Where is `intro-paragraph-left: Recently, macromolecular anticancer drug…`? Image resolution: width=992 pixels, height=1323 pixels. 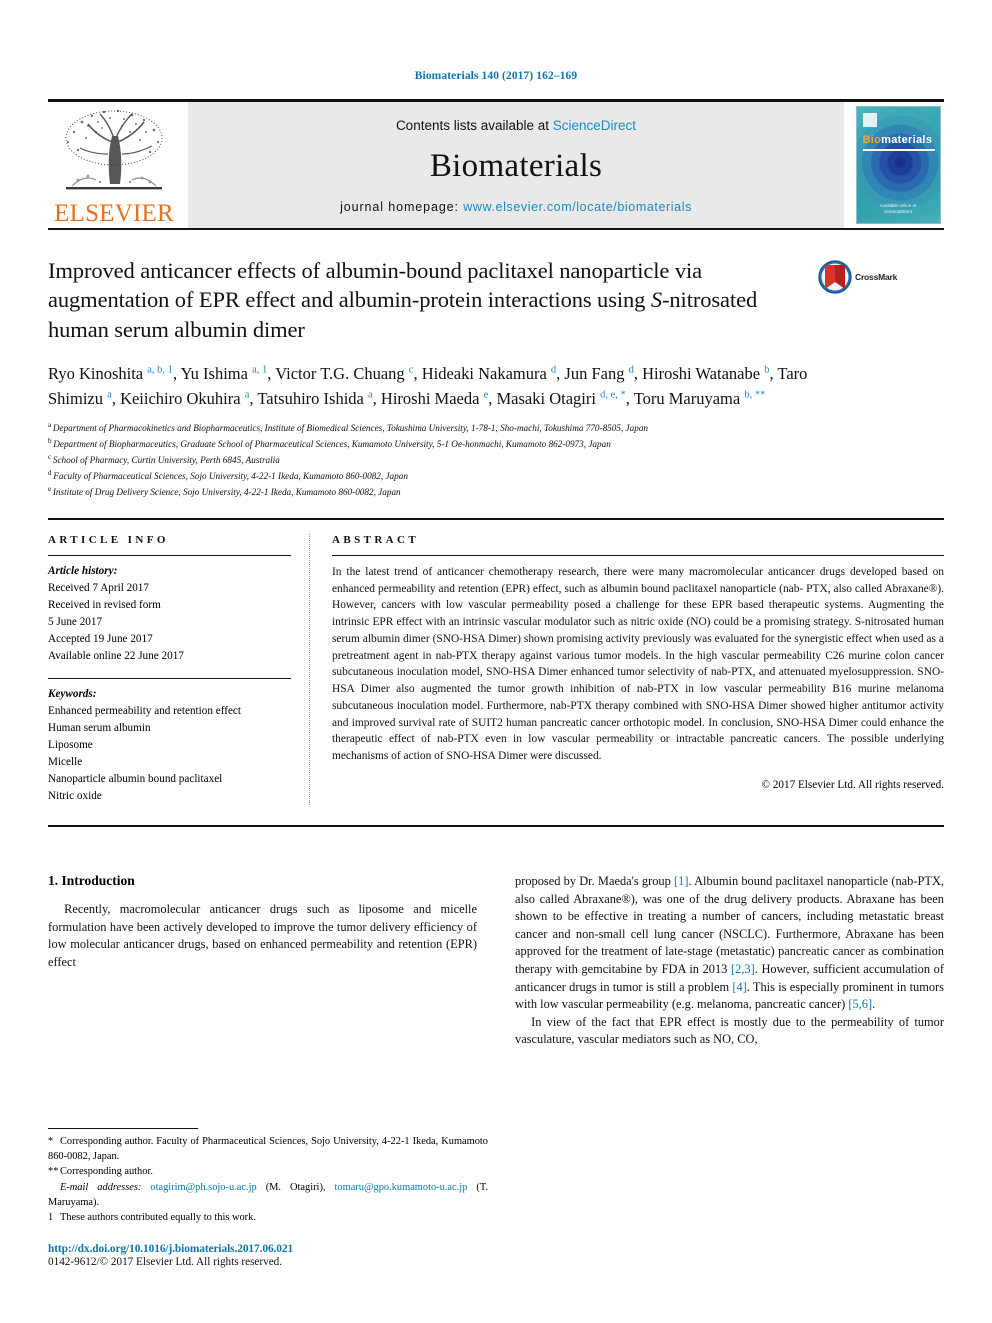
intro-paragraph-left: Recently, macromolecular anticancer drug… is located at coordinates (262, 935).